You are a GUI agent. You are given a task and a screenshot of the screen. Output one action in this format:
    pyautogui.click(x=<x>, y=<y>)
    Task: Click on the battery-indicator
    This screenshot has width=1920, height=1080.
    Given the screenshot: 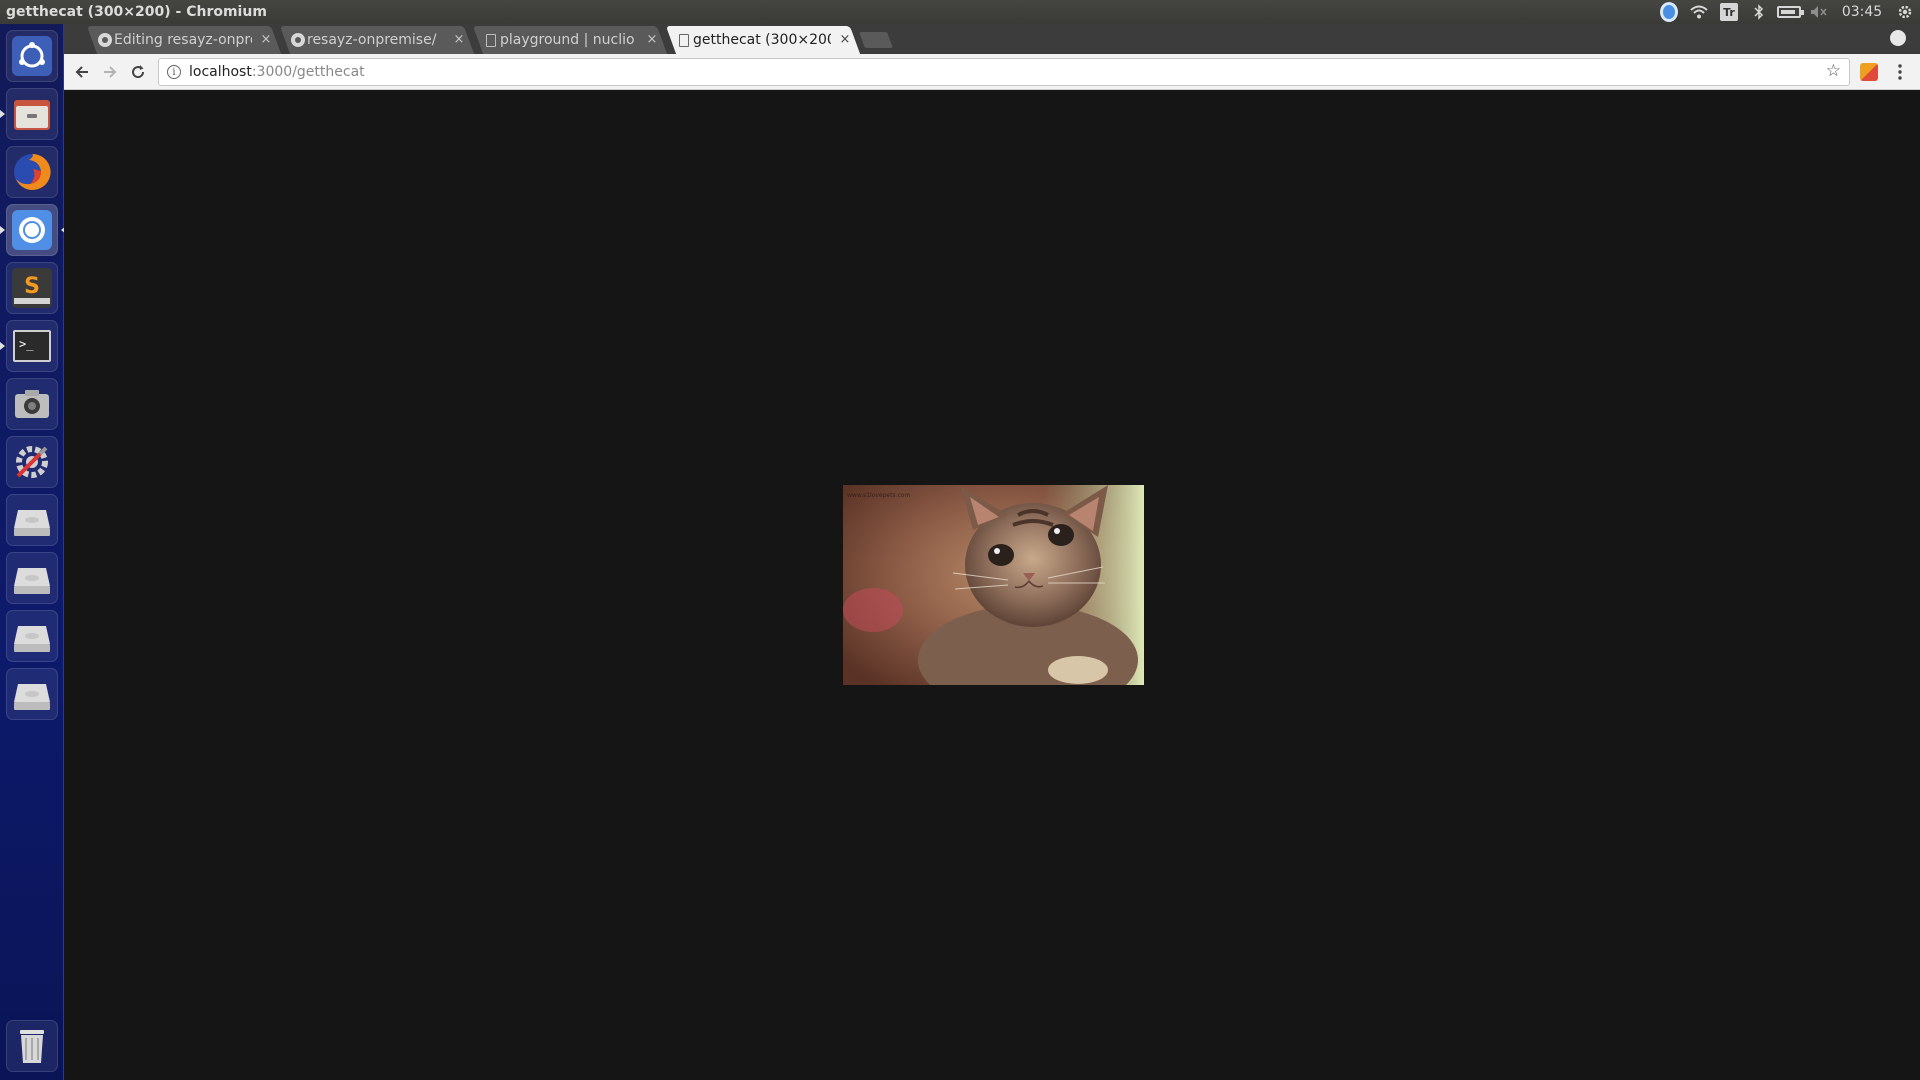 What is the action you would take?
    pyautogui.click(x=1789, y=12)
    